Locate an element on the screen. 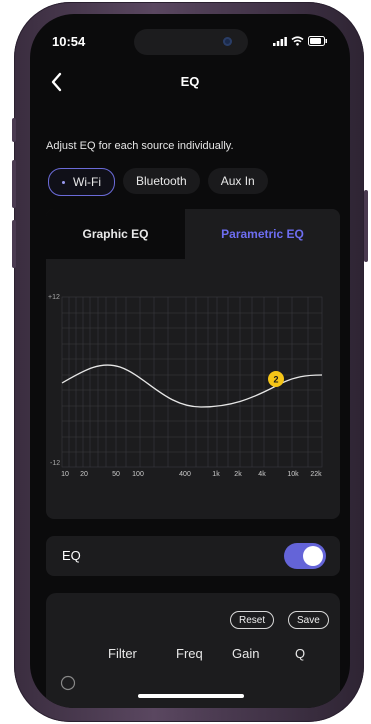 This screenshot has height=724, width=371. save-button: Save is located at coordinates (308, 620).